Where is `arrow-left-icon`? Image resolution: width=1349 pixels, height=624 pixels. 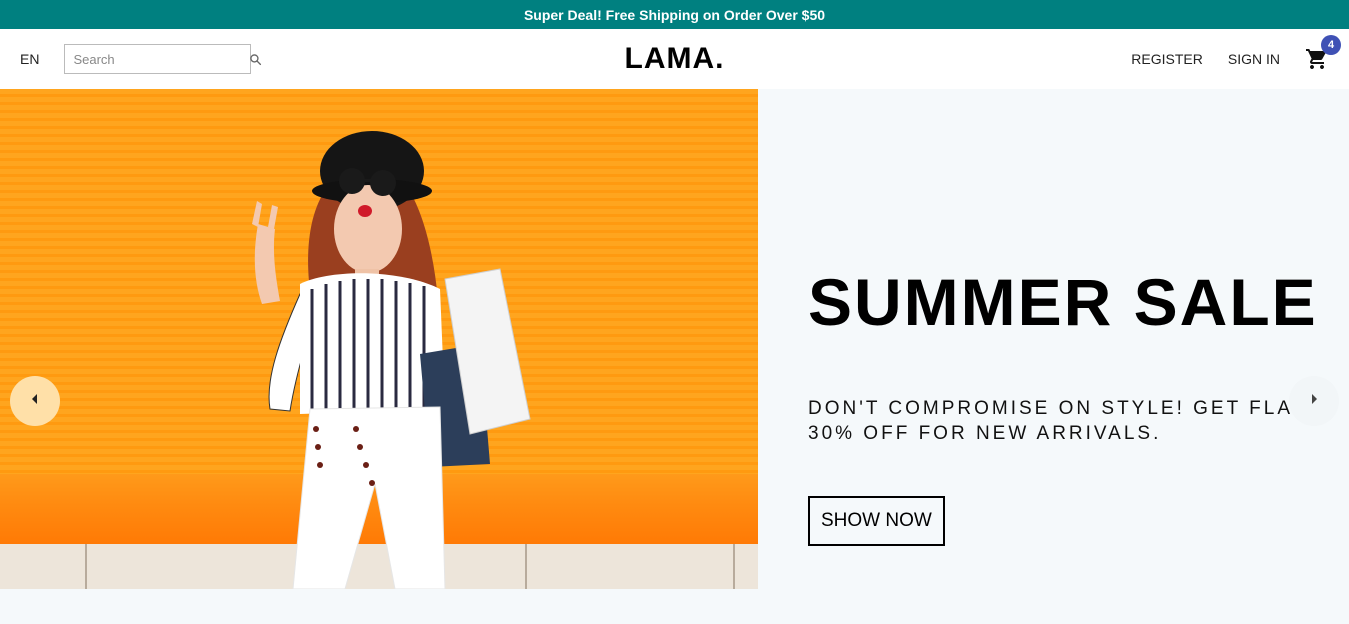
arrow-left-icon is located at coordinates (35, 401).